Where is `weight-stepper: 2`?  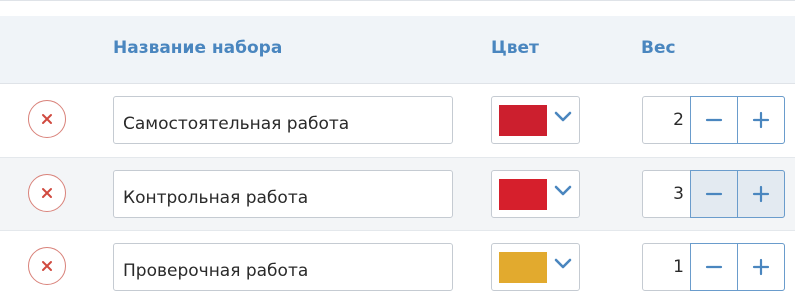 weight-stepper: 2 is located at coordinates (713, 120).